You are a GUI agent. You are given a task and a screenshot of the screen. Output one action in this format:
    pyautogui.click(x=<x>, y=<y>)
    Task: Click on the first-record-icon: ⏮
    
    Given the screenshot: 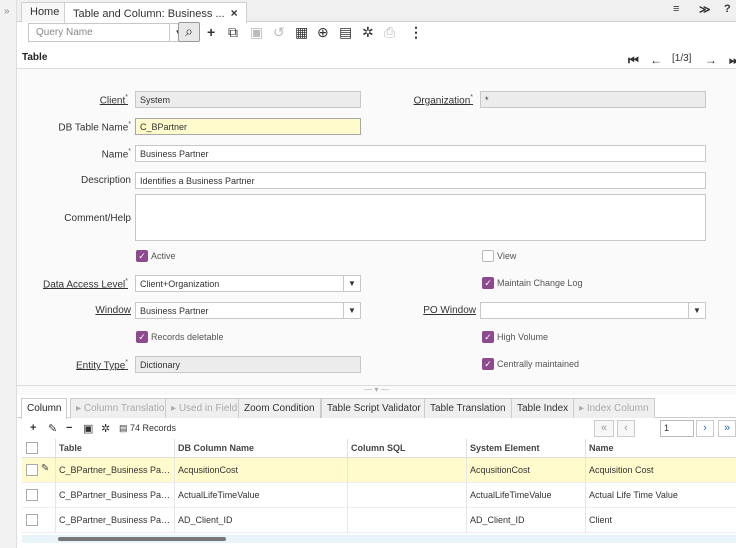 What is the action you would take?
    pyautogui.click(x=633, y=60)
    